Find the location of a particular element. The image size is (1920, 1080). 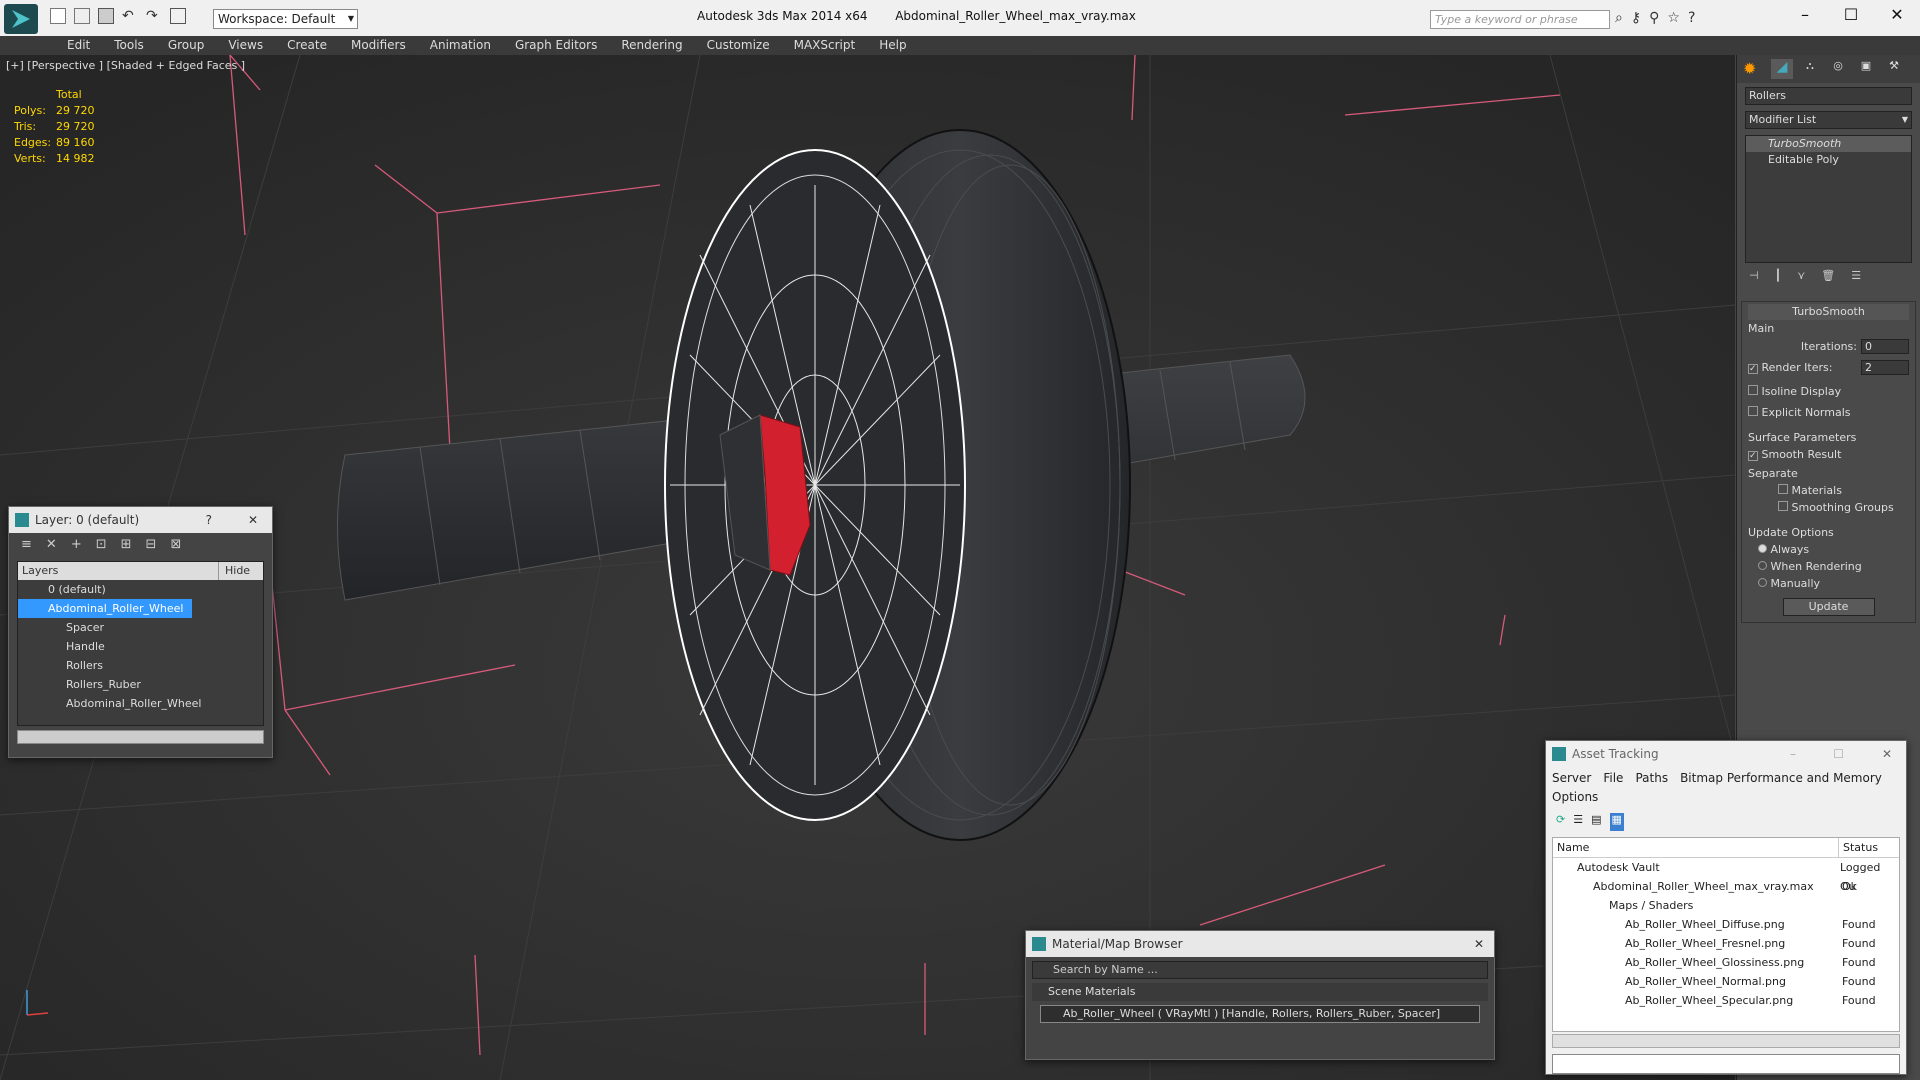

col-status: Status is located at coordinates (1858, 847).